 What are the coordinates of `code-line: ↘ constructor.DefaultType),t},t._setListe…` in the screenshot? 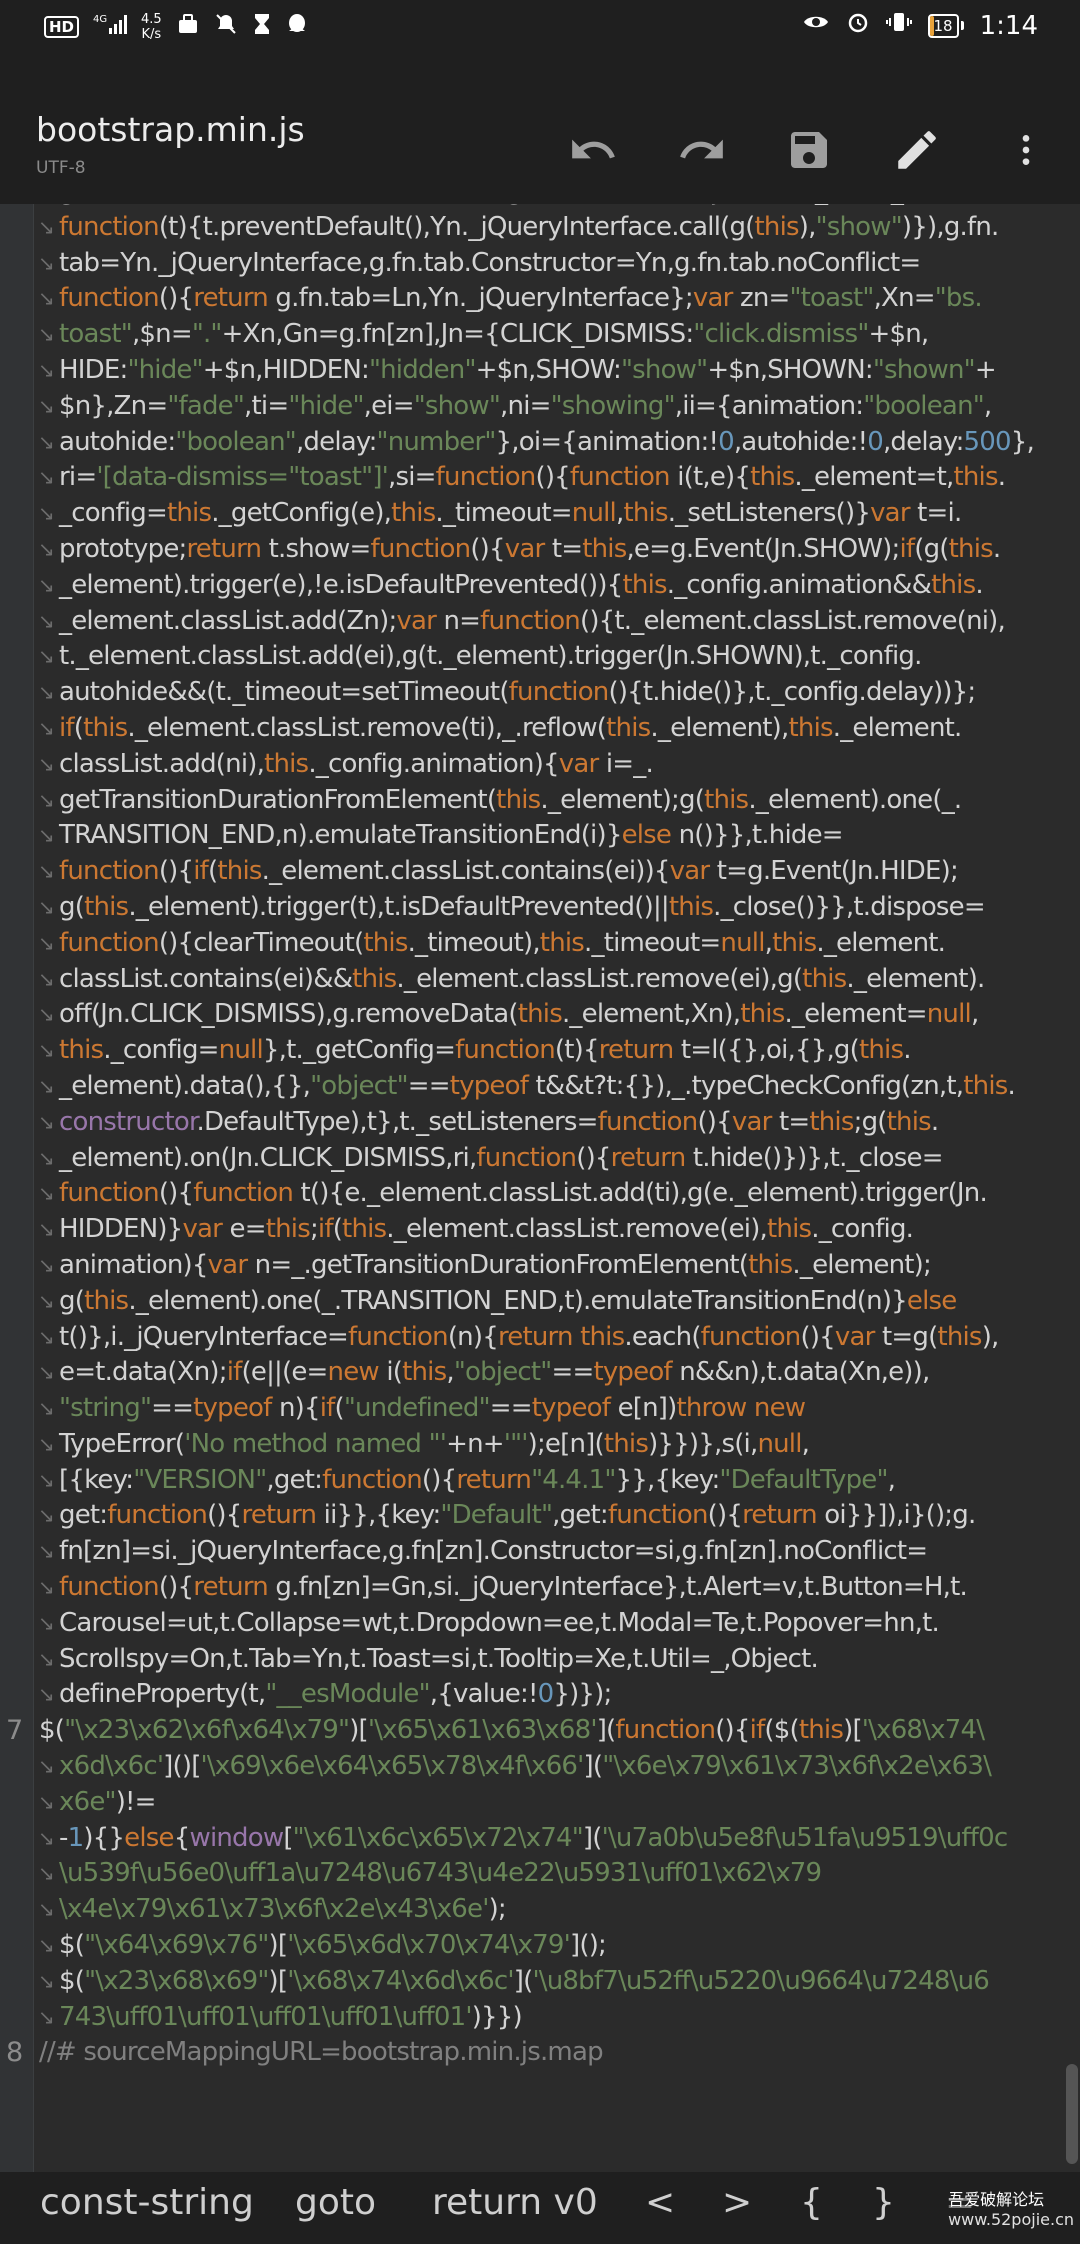 It's located at (488, 1121).